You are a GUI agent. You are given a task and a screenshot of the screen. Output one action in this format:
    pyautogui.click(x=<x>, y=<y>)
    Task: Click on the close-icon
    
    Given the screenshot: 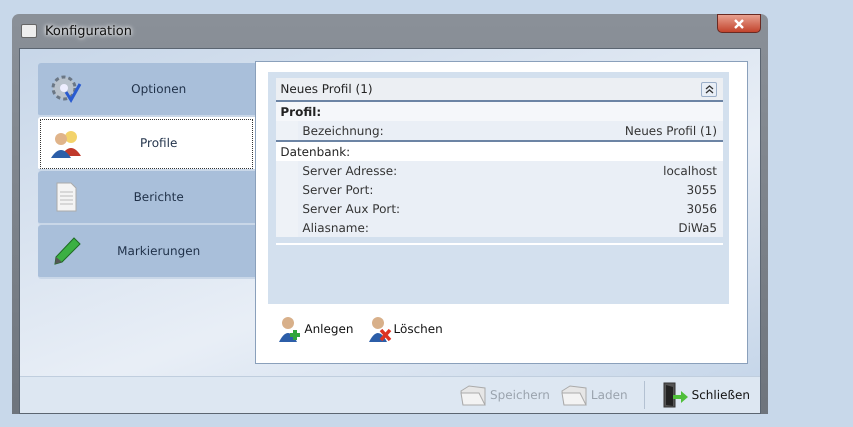 What is the action you would take?
    pyautogui.click(x=739, y=23)
    